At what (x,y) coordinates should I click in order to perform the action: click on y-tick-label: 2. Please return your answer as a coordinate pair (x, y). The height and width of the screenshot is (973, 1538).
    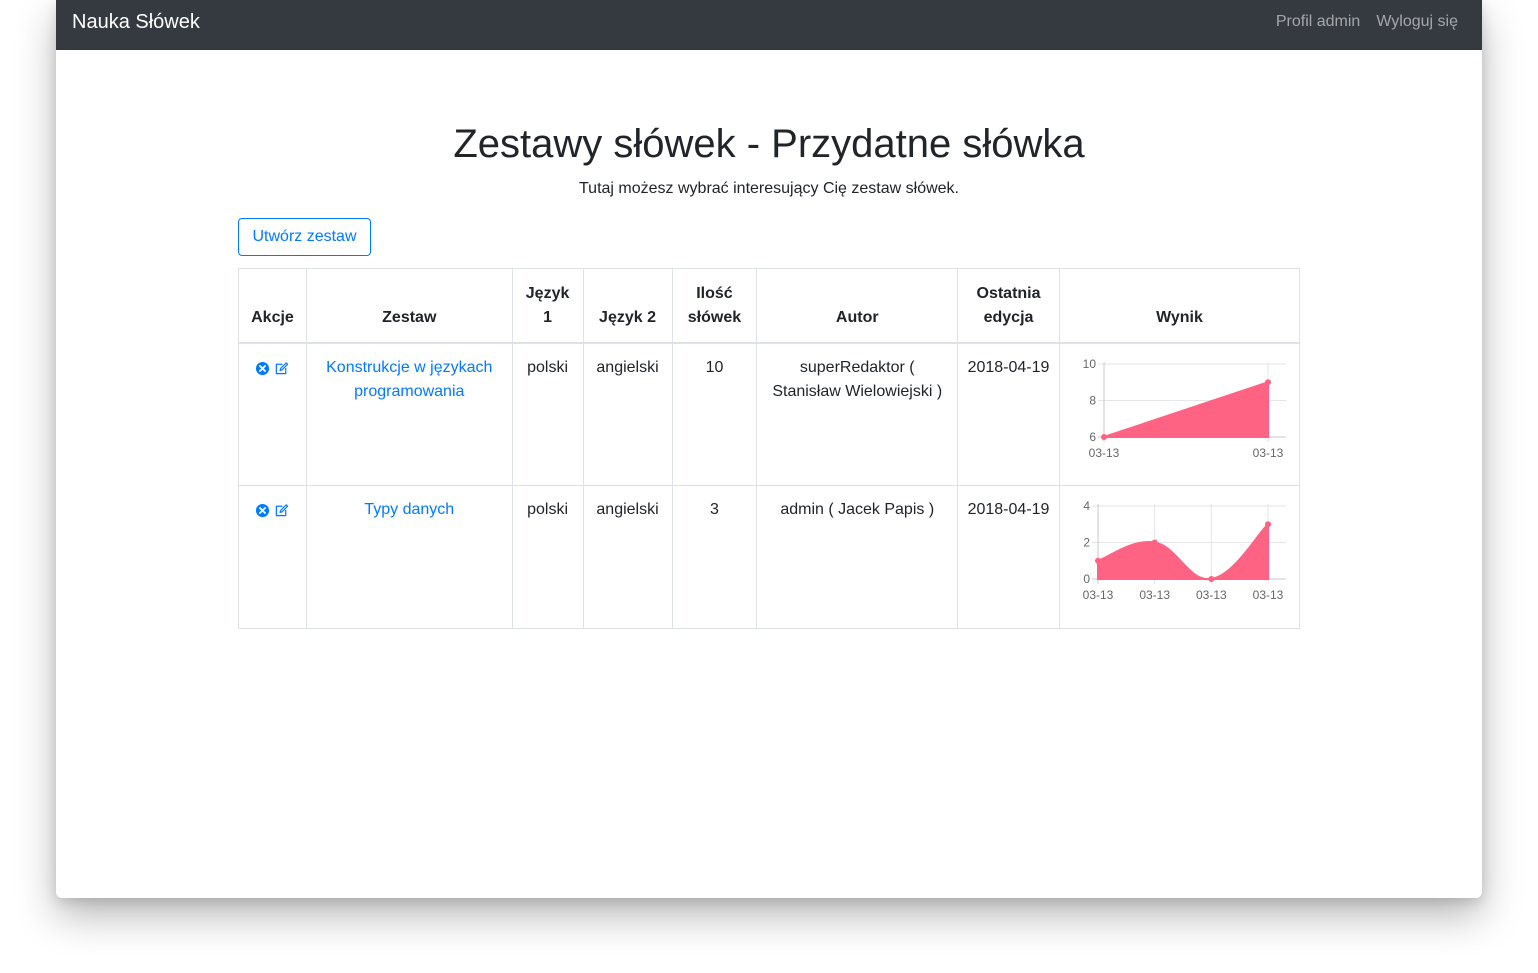
    Looking at the image, I should click on (1087, 543).